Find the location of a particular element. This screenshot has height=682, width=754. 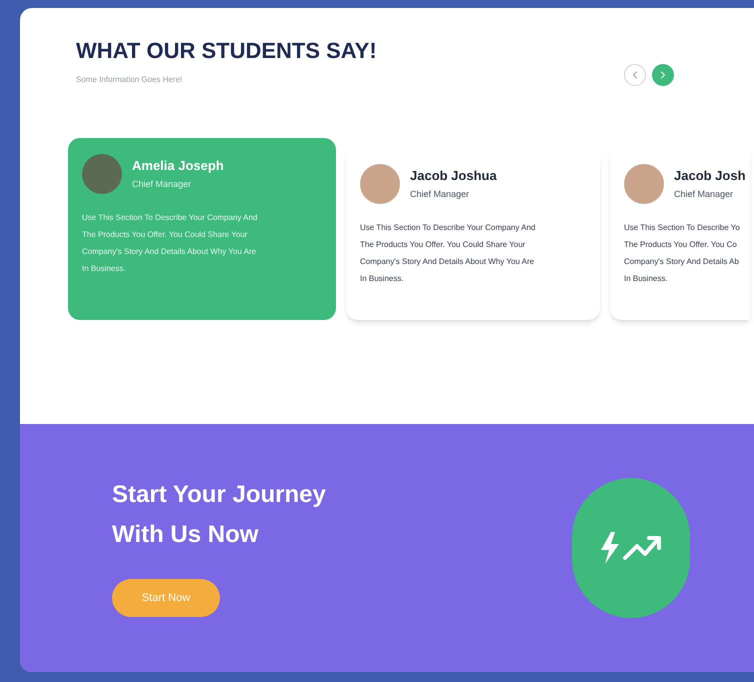

start-now-button: Start Now is located at coordinates (166, 598).